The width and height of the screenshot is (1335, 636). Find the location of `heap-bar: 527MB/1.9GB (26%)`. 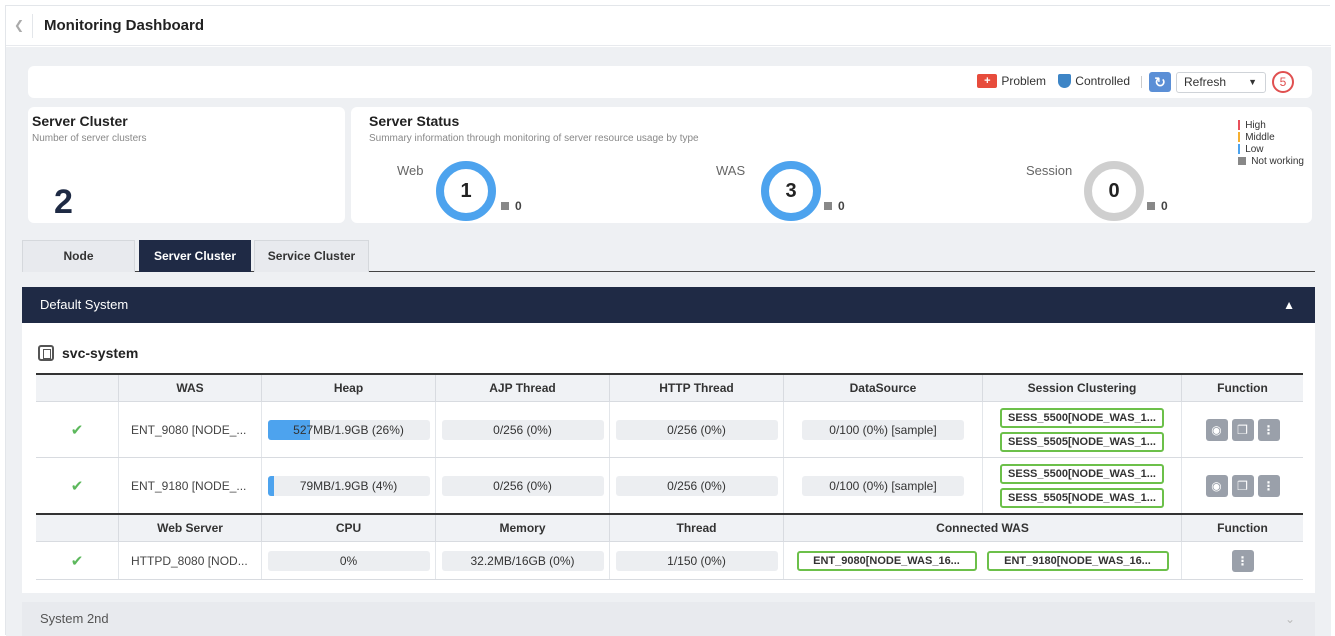

heap-bar: 527MB/1.9GB (26%) is located at coordinates (348, 429).